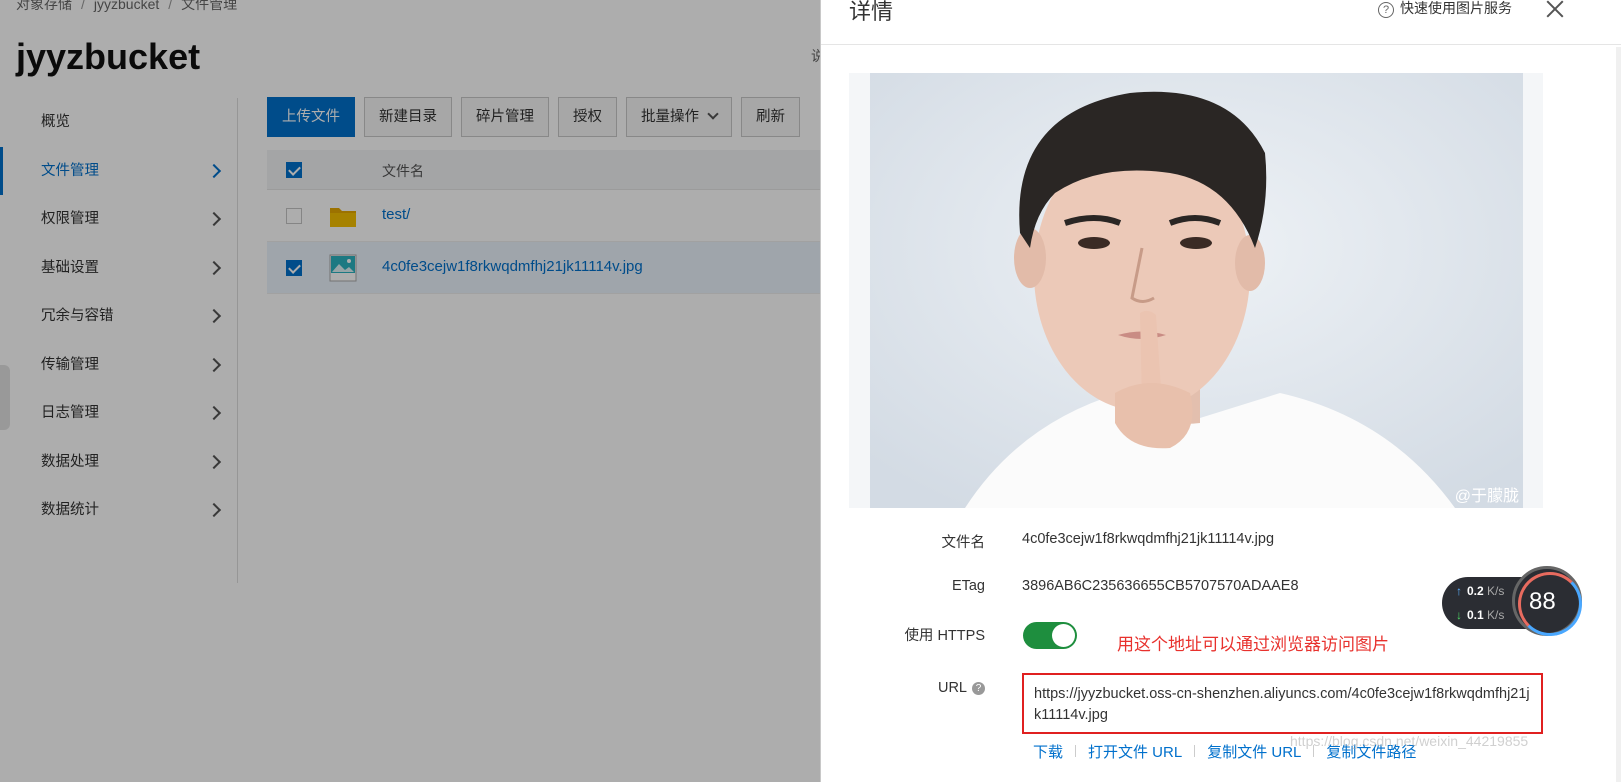 This screenshot has height=782, width=1621. I want to click on annotation-text: 用这个地址可以通过浏览器访问图片, so click(1253, 644).